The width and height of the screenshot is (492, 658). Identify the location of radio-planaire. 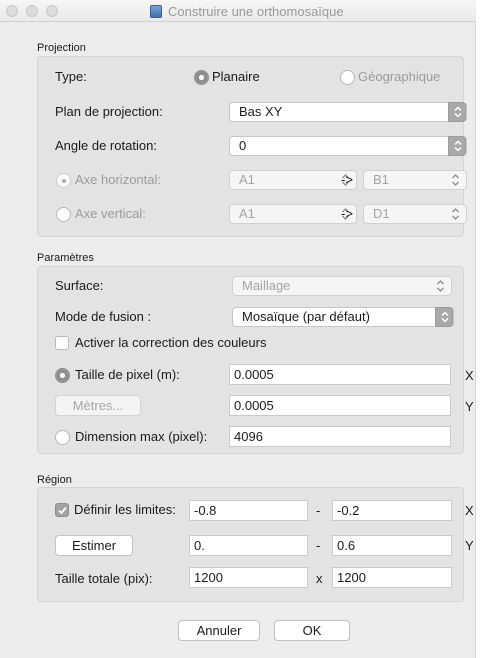
(201, 77).